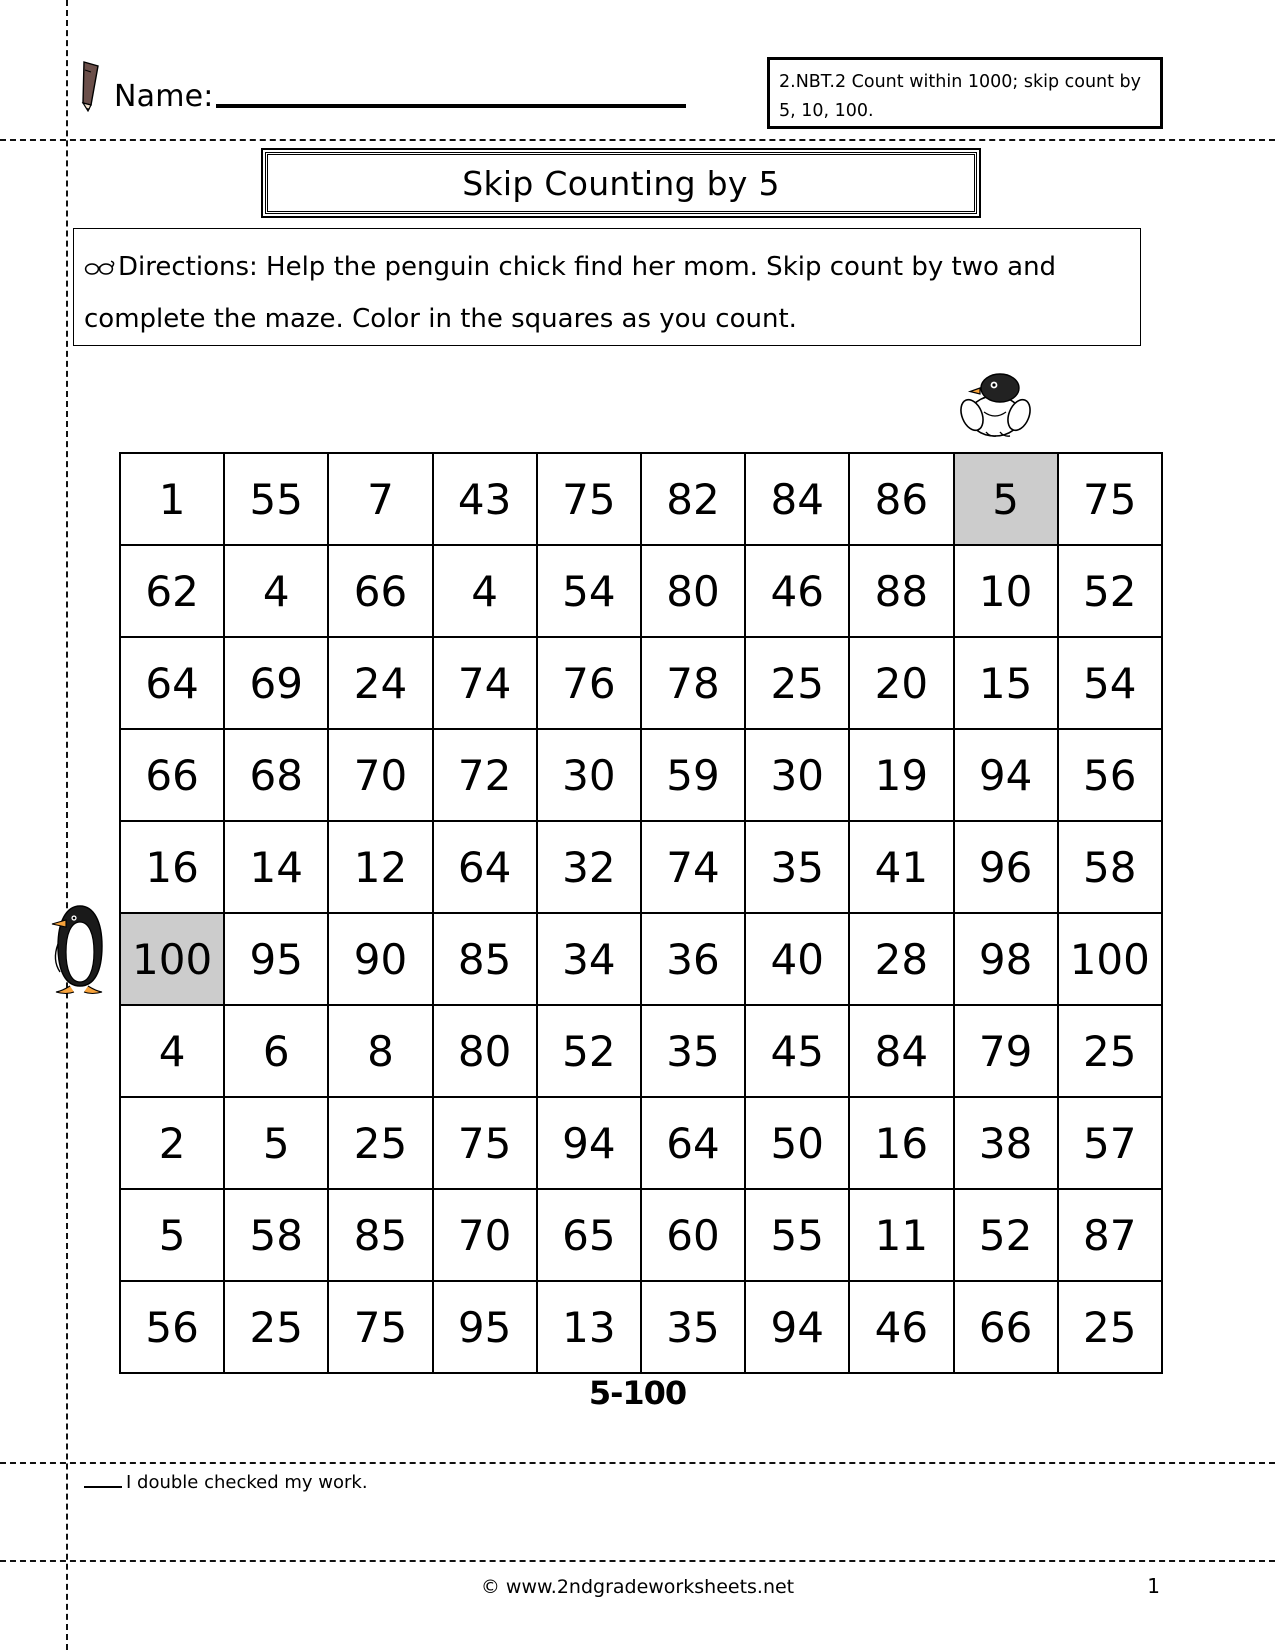 The image size is (1275, 1650). Describe the element at coordinates (588, 867) in the screenshot. I see `maze-cell: 32` at that location.